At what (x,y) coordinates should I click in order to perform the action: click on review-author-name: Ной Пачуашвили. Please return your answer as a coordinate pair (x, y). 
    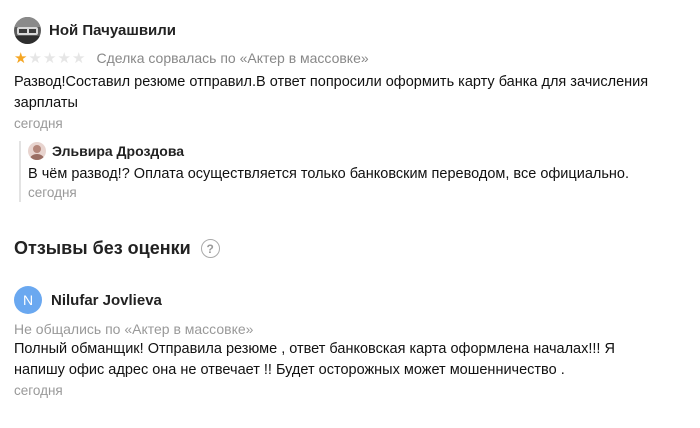
    Looking at the image, I should click on (112, 30).